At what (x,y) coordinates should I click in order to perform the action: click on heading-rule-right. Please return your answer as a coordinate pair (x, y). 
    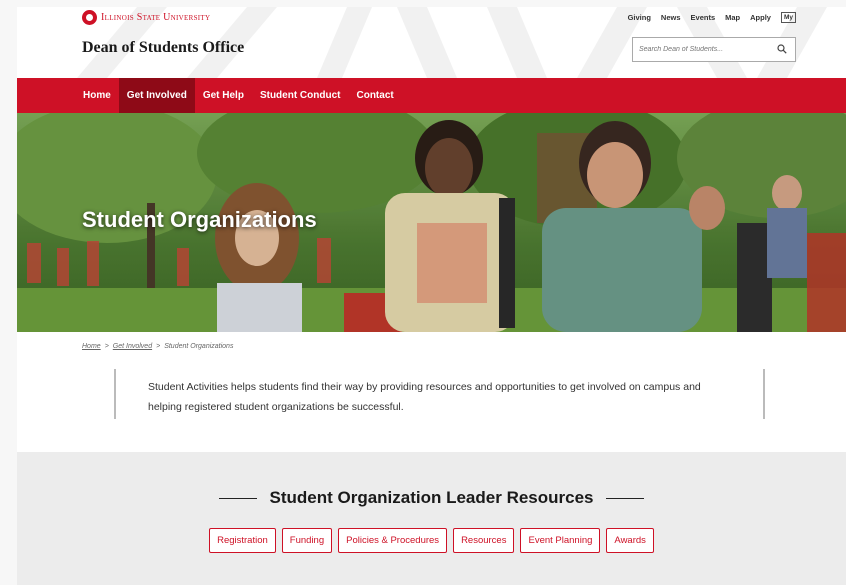
    Looking at the image, I should click on (624, 498).